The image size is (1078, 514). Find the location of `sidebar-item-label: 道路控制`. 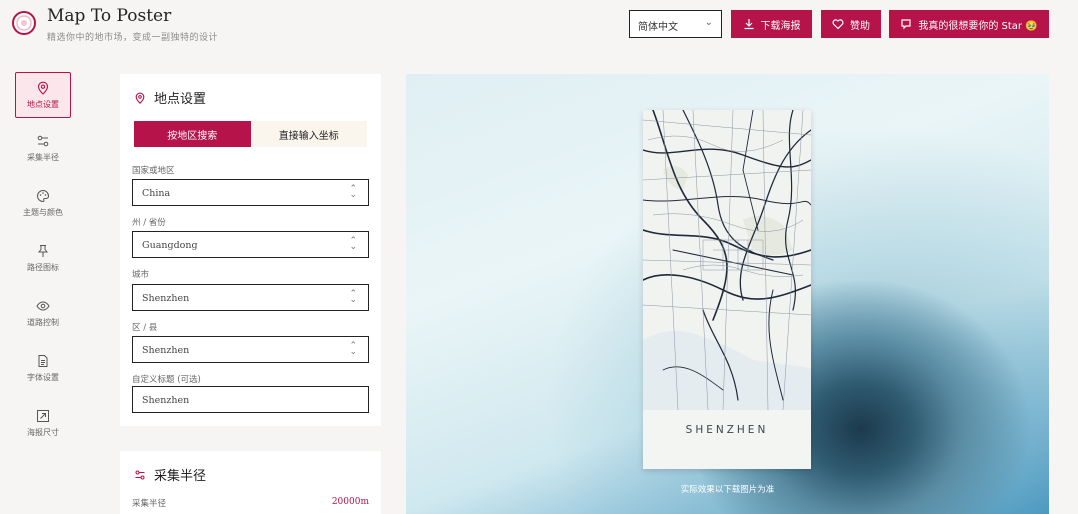

sidebar-item-label: 道路控制 is located at coordinates (43, 322).